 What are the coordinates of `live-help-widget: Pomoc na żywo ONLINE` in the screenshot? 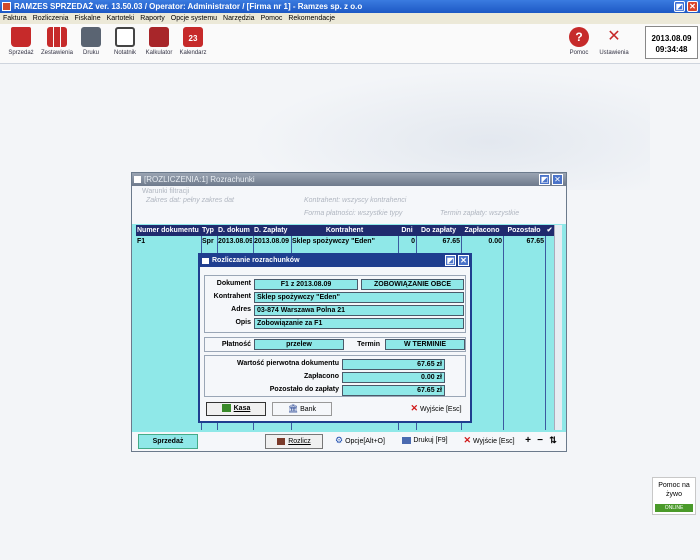 It's located at (674, 496).